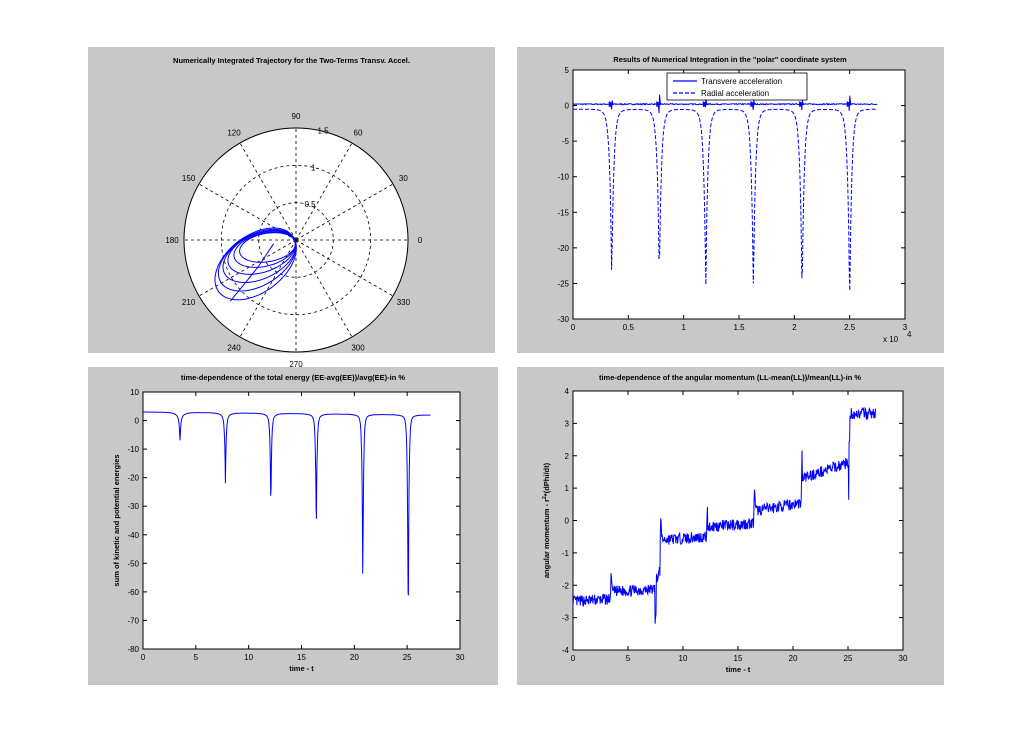 The height and width of the screenshot is (732, 1035). I want to click on y-tick-label: 10, so click(134, 392).